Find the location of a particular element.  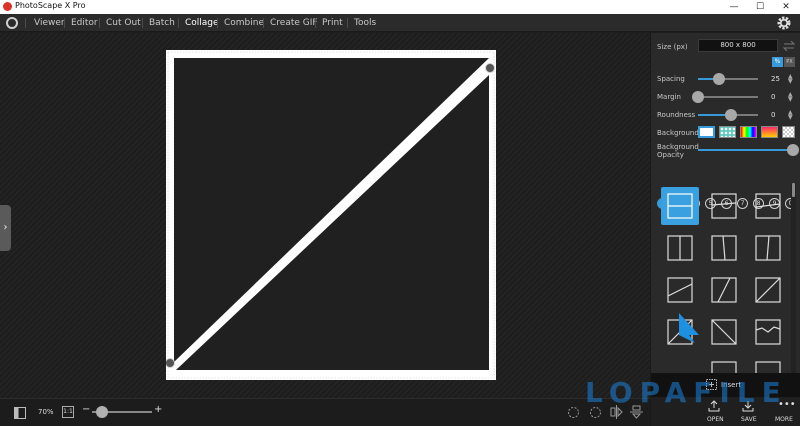

menu-viewer: Viewer is located at coordinates (49, 23).